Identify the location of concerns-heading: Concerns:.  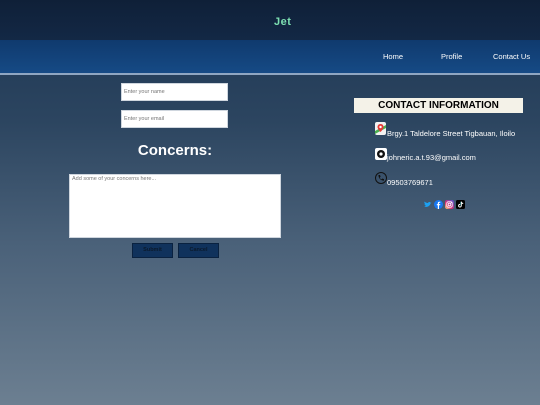
(175, 150).